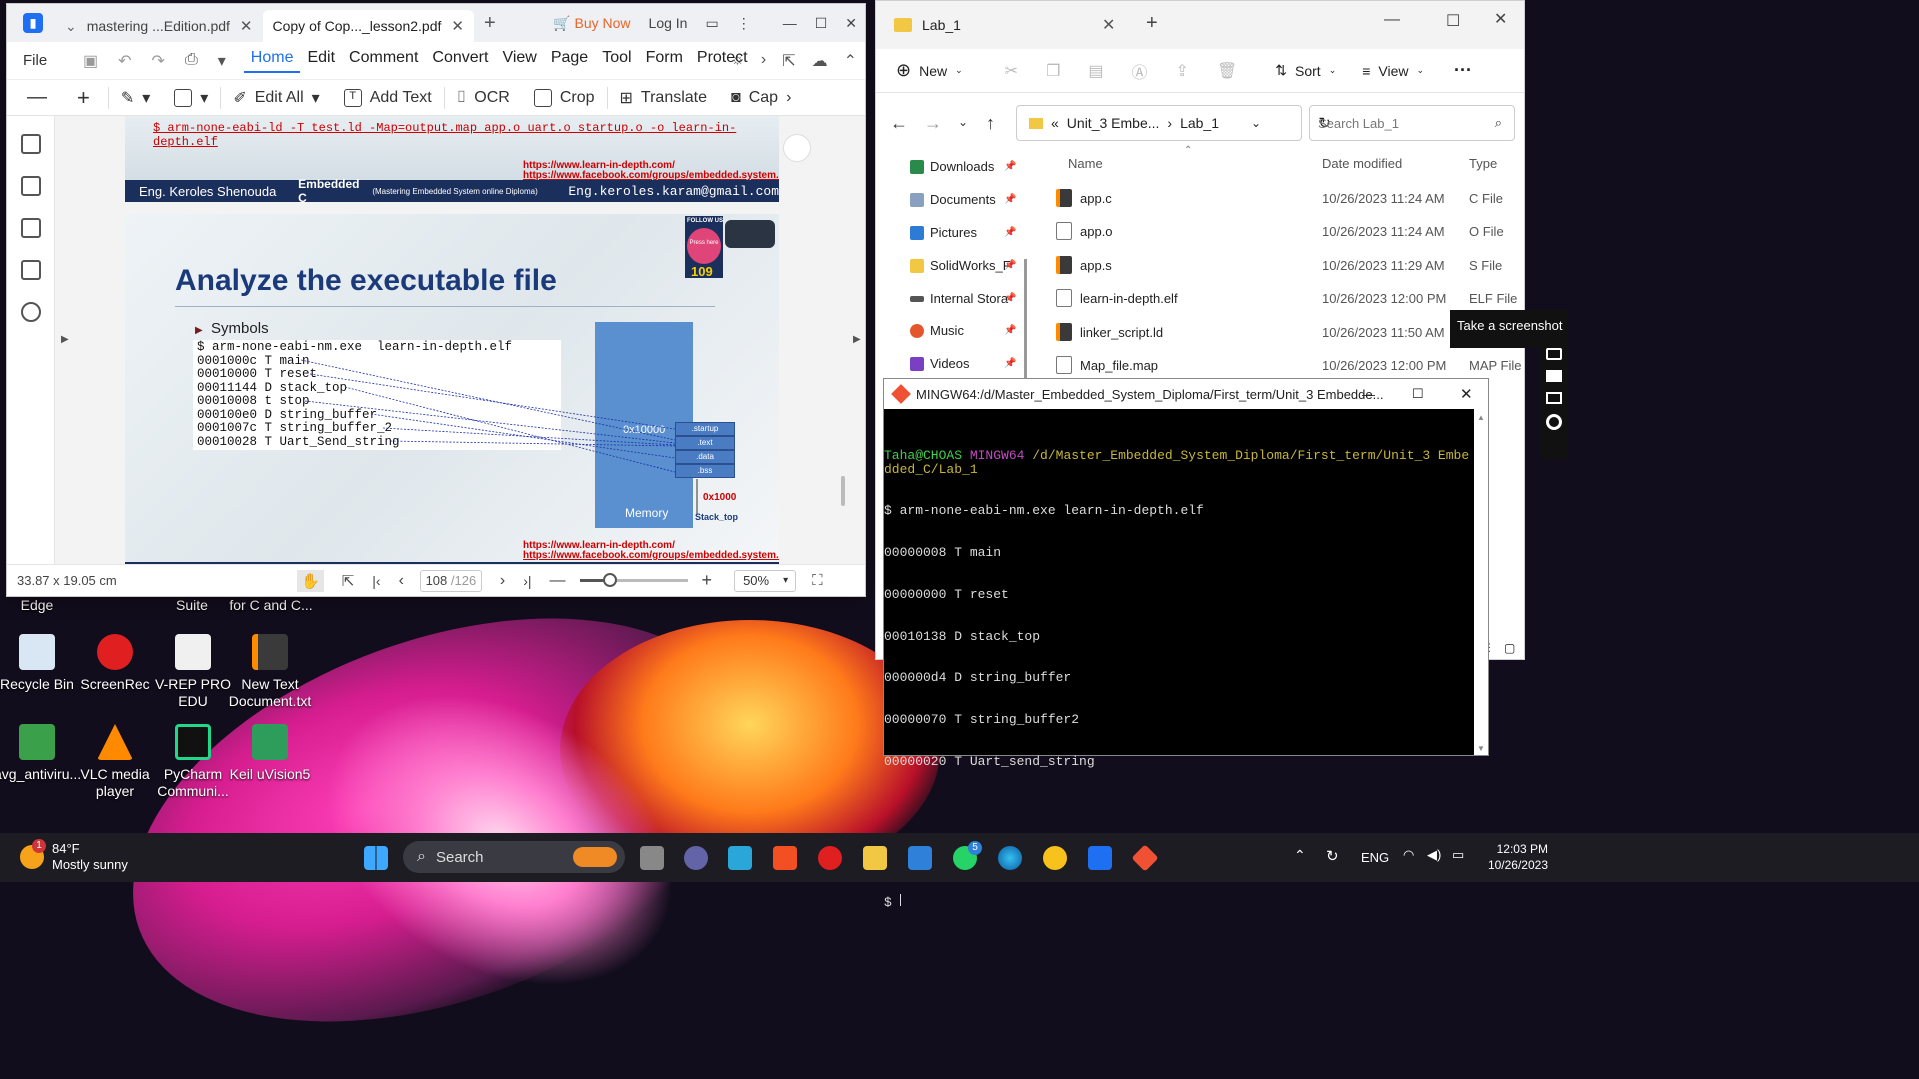 The image size is (1919, 1079). Describe the element at coordinates (1140, 71) in the screenshot. I see `rename-icon: Ⓐ` at that location.